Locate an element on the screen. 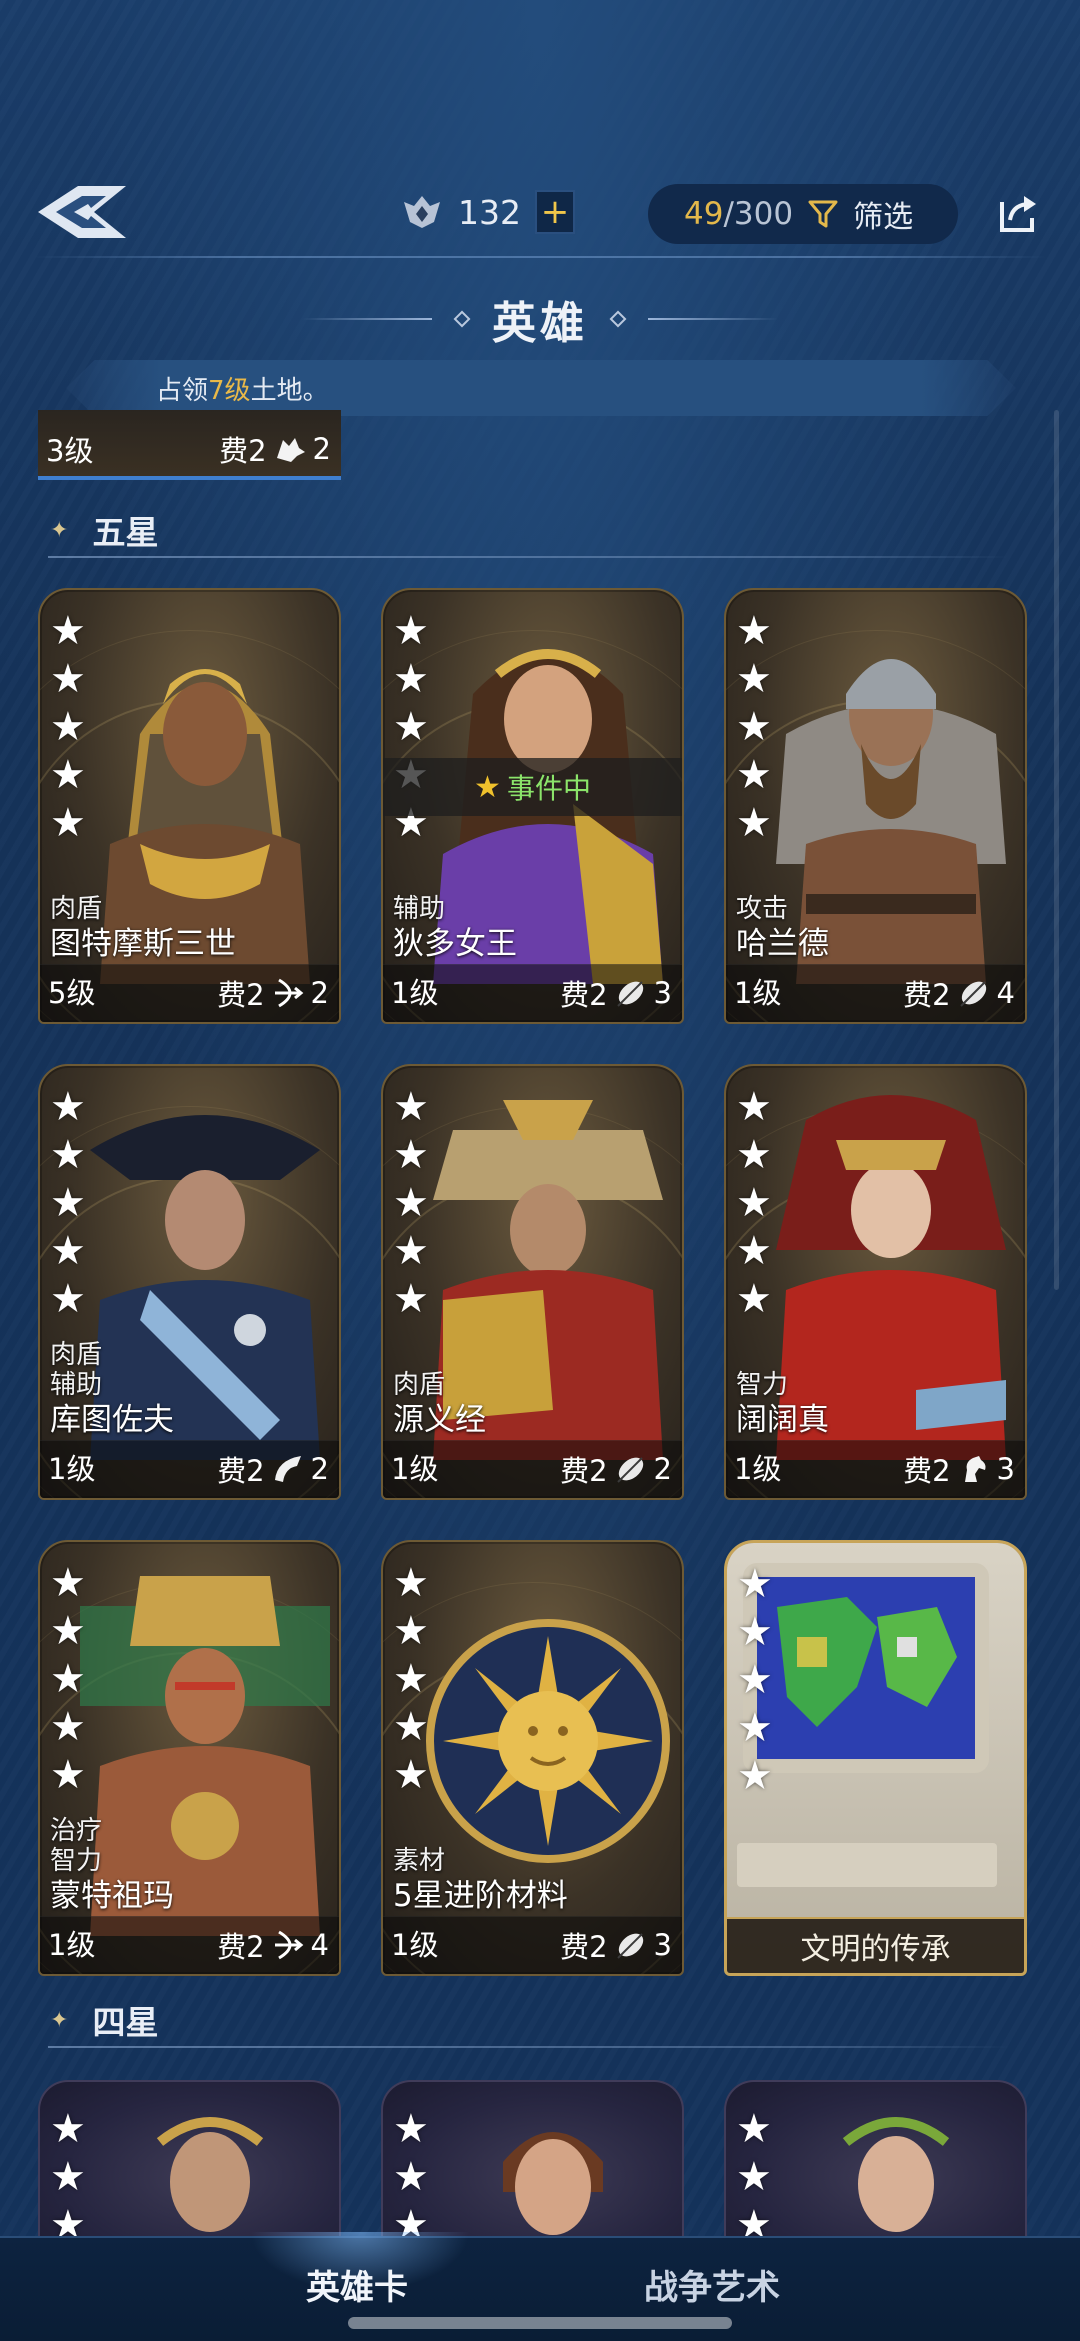 Image resolution: width=1080 pixels, height=2341 pixels. world-map-icon is located at coordinates (866, 1668).